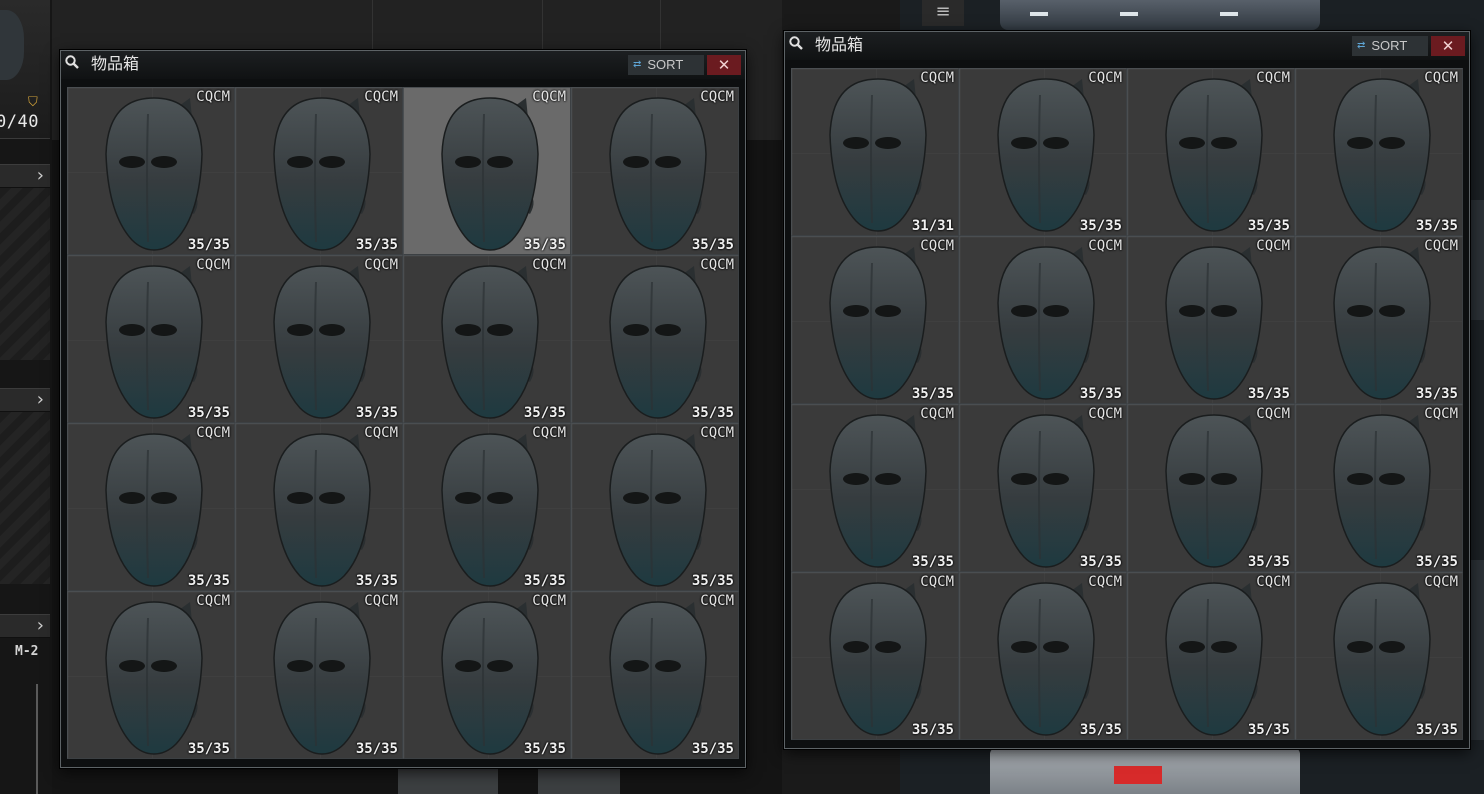 The image size is (1484, 794). I want to click on helmet-slot: ⛉ 0/40, so click(25, 69).